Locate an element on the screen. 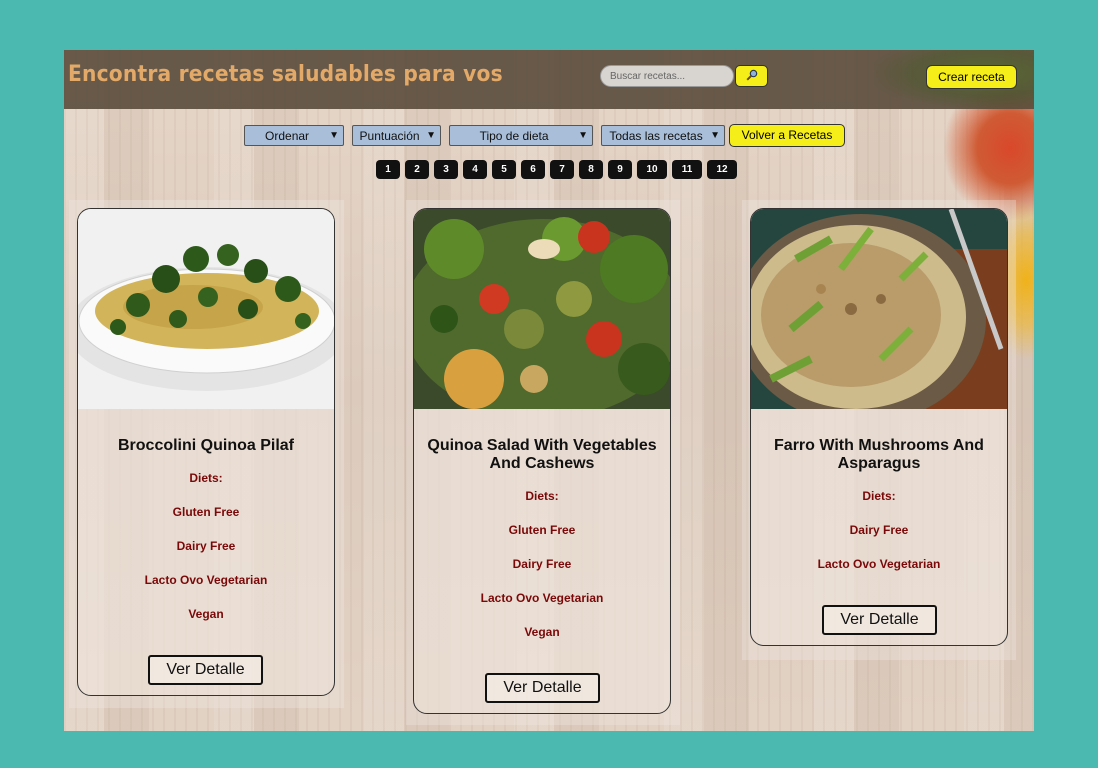 The width and height of the screenshot is (1098, 768). page-button: 1 is located at coordinates (388, 169).